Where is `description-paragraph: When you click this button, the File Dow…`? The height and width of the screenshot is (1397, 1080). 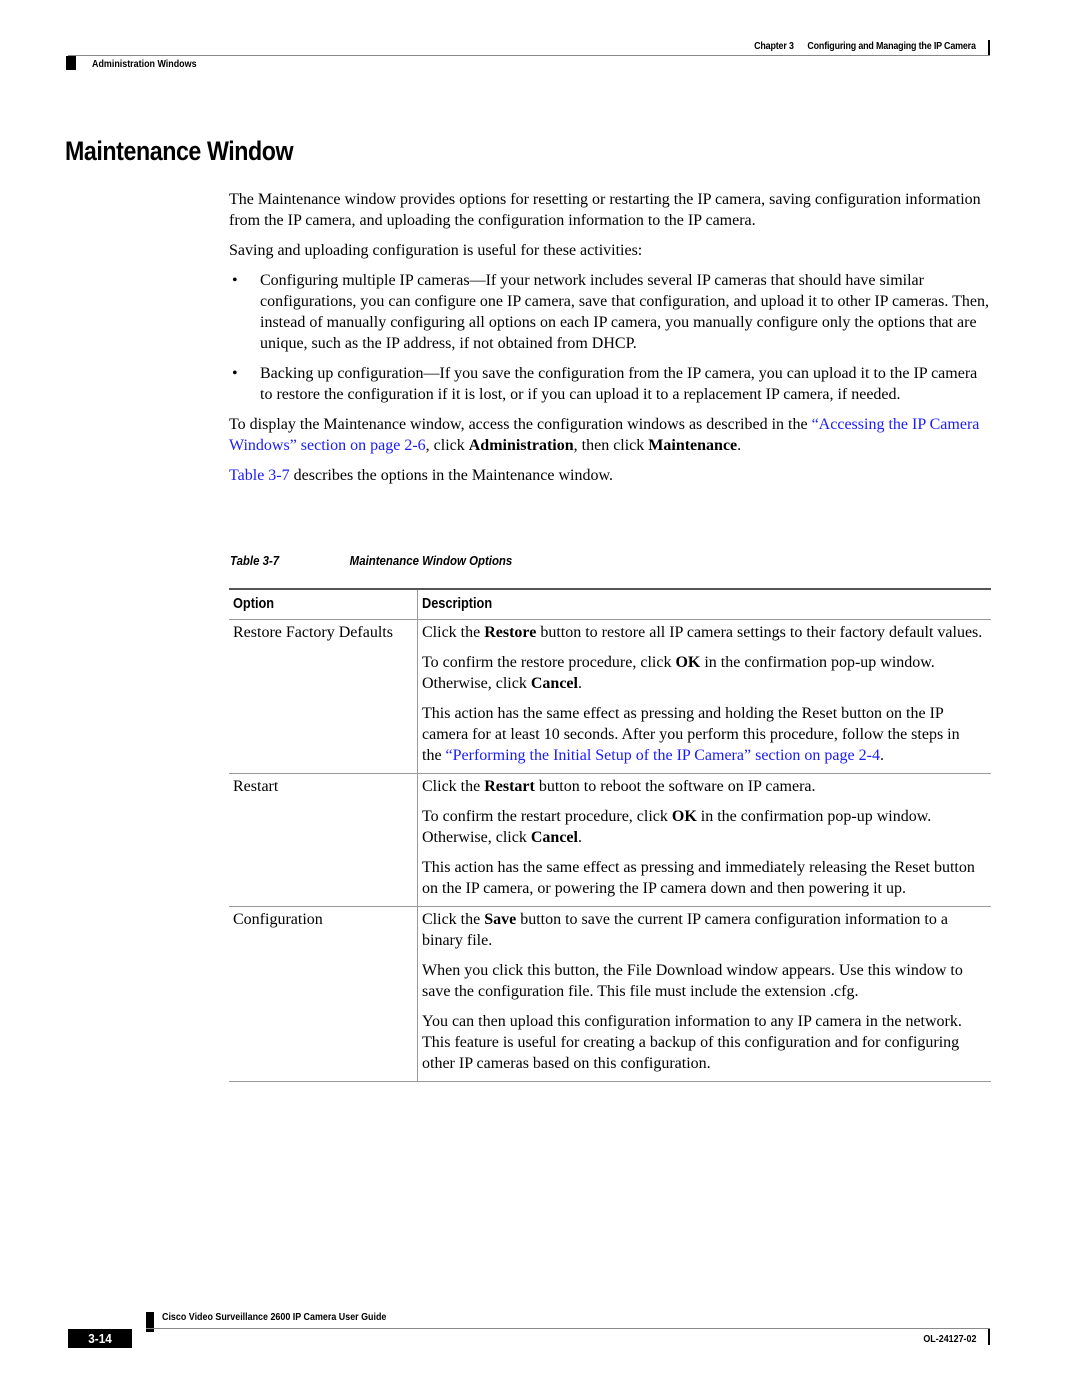 description-paragraph: When you click this button, the File Dow… is located at coordinates (692, 981).